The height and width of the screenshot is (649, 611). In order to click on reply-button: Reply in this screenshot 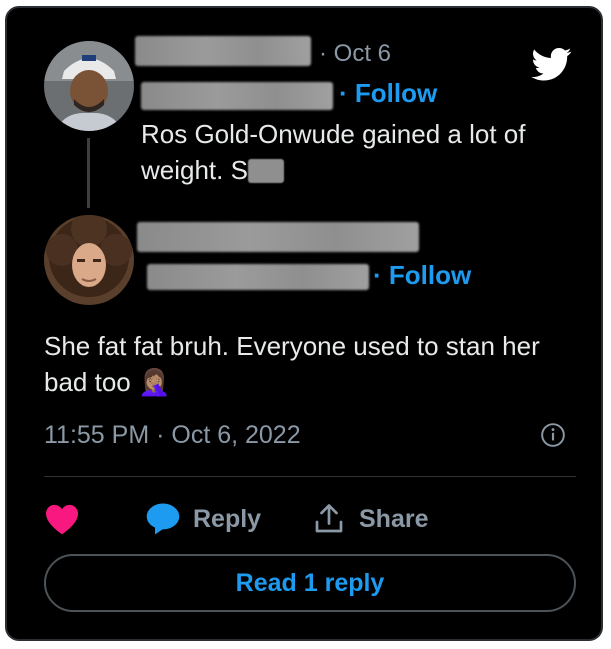, I will do `click(203, 519)`.